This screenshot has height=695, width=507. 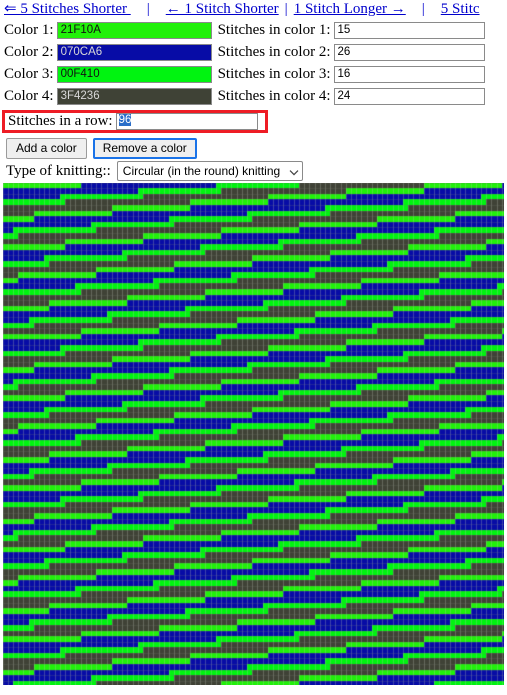 What do you see at coordinates (409, 96) in the screenshot?
I see `stitches-color-4-input` at bounding box center [409, 96].